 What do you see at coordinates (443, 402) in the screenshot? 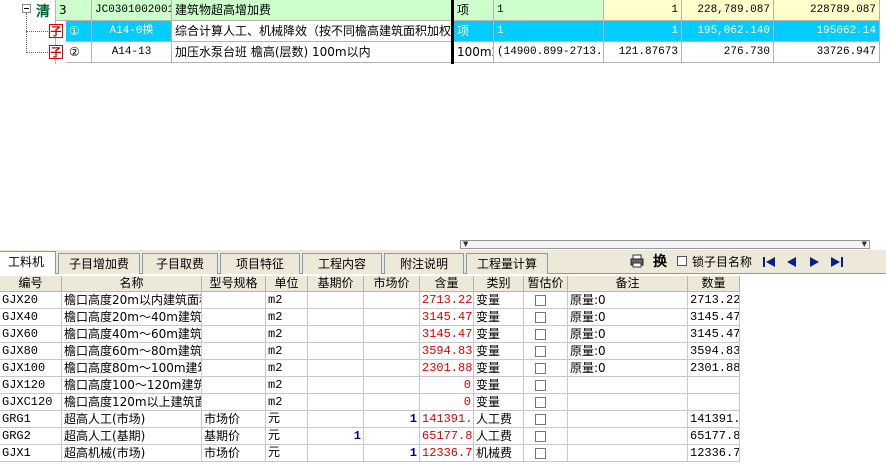
I see `resource-row: GJXC120檐口高度120m以上建筑面积 m2 0变量` at bounding box center [443, 402].